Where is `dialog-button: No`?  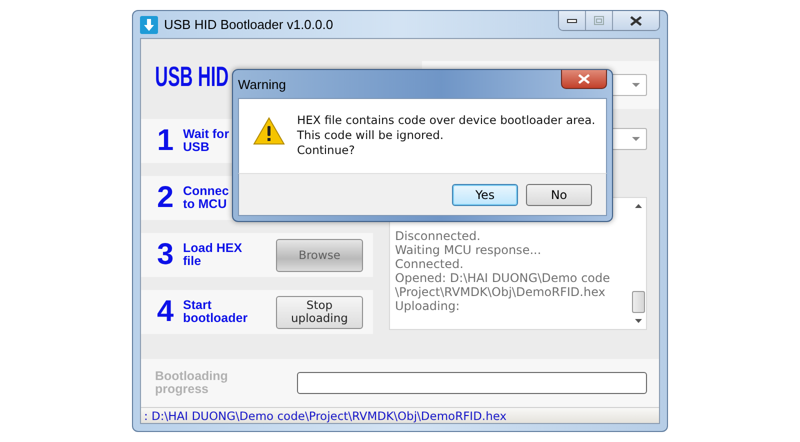 dialog-button: No is located at coordinates (559, 195).